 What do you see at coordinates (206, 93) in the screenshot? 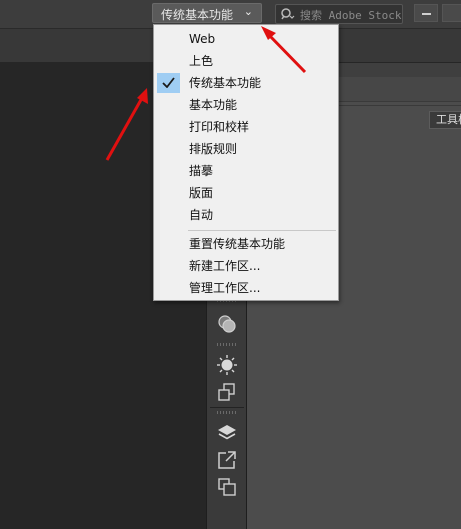
I see `annotation-arrows` at bounding box center [206, 93].